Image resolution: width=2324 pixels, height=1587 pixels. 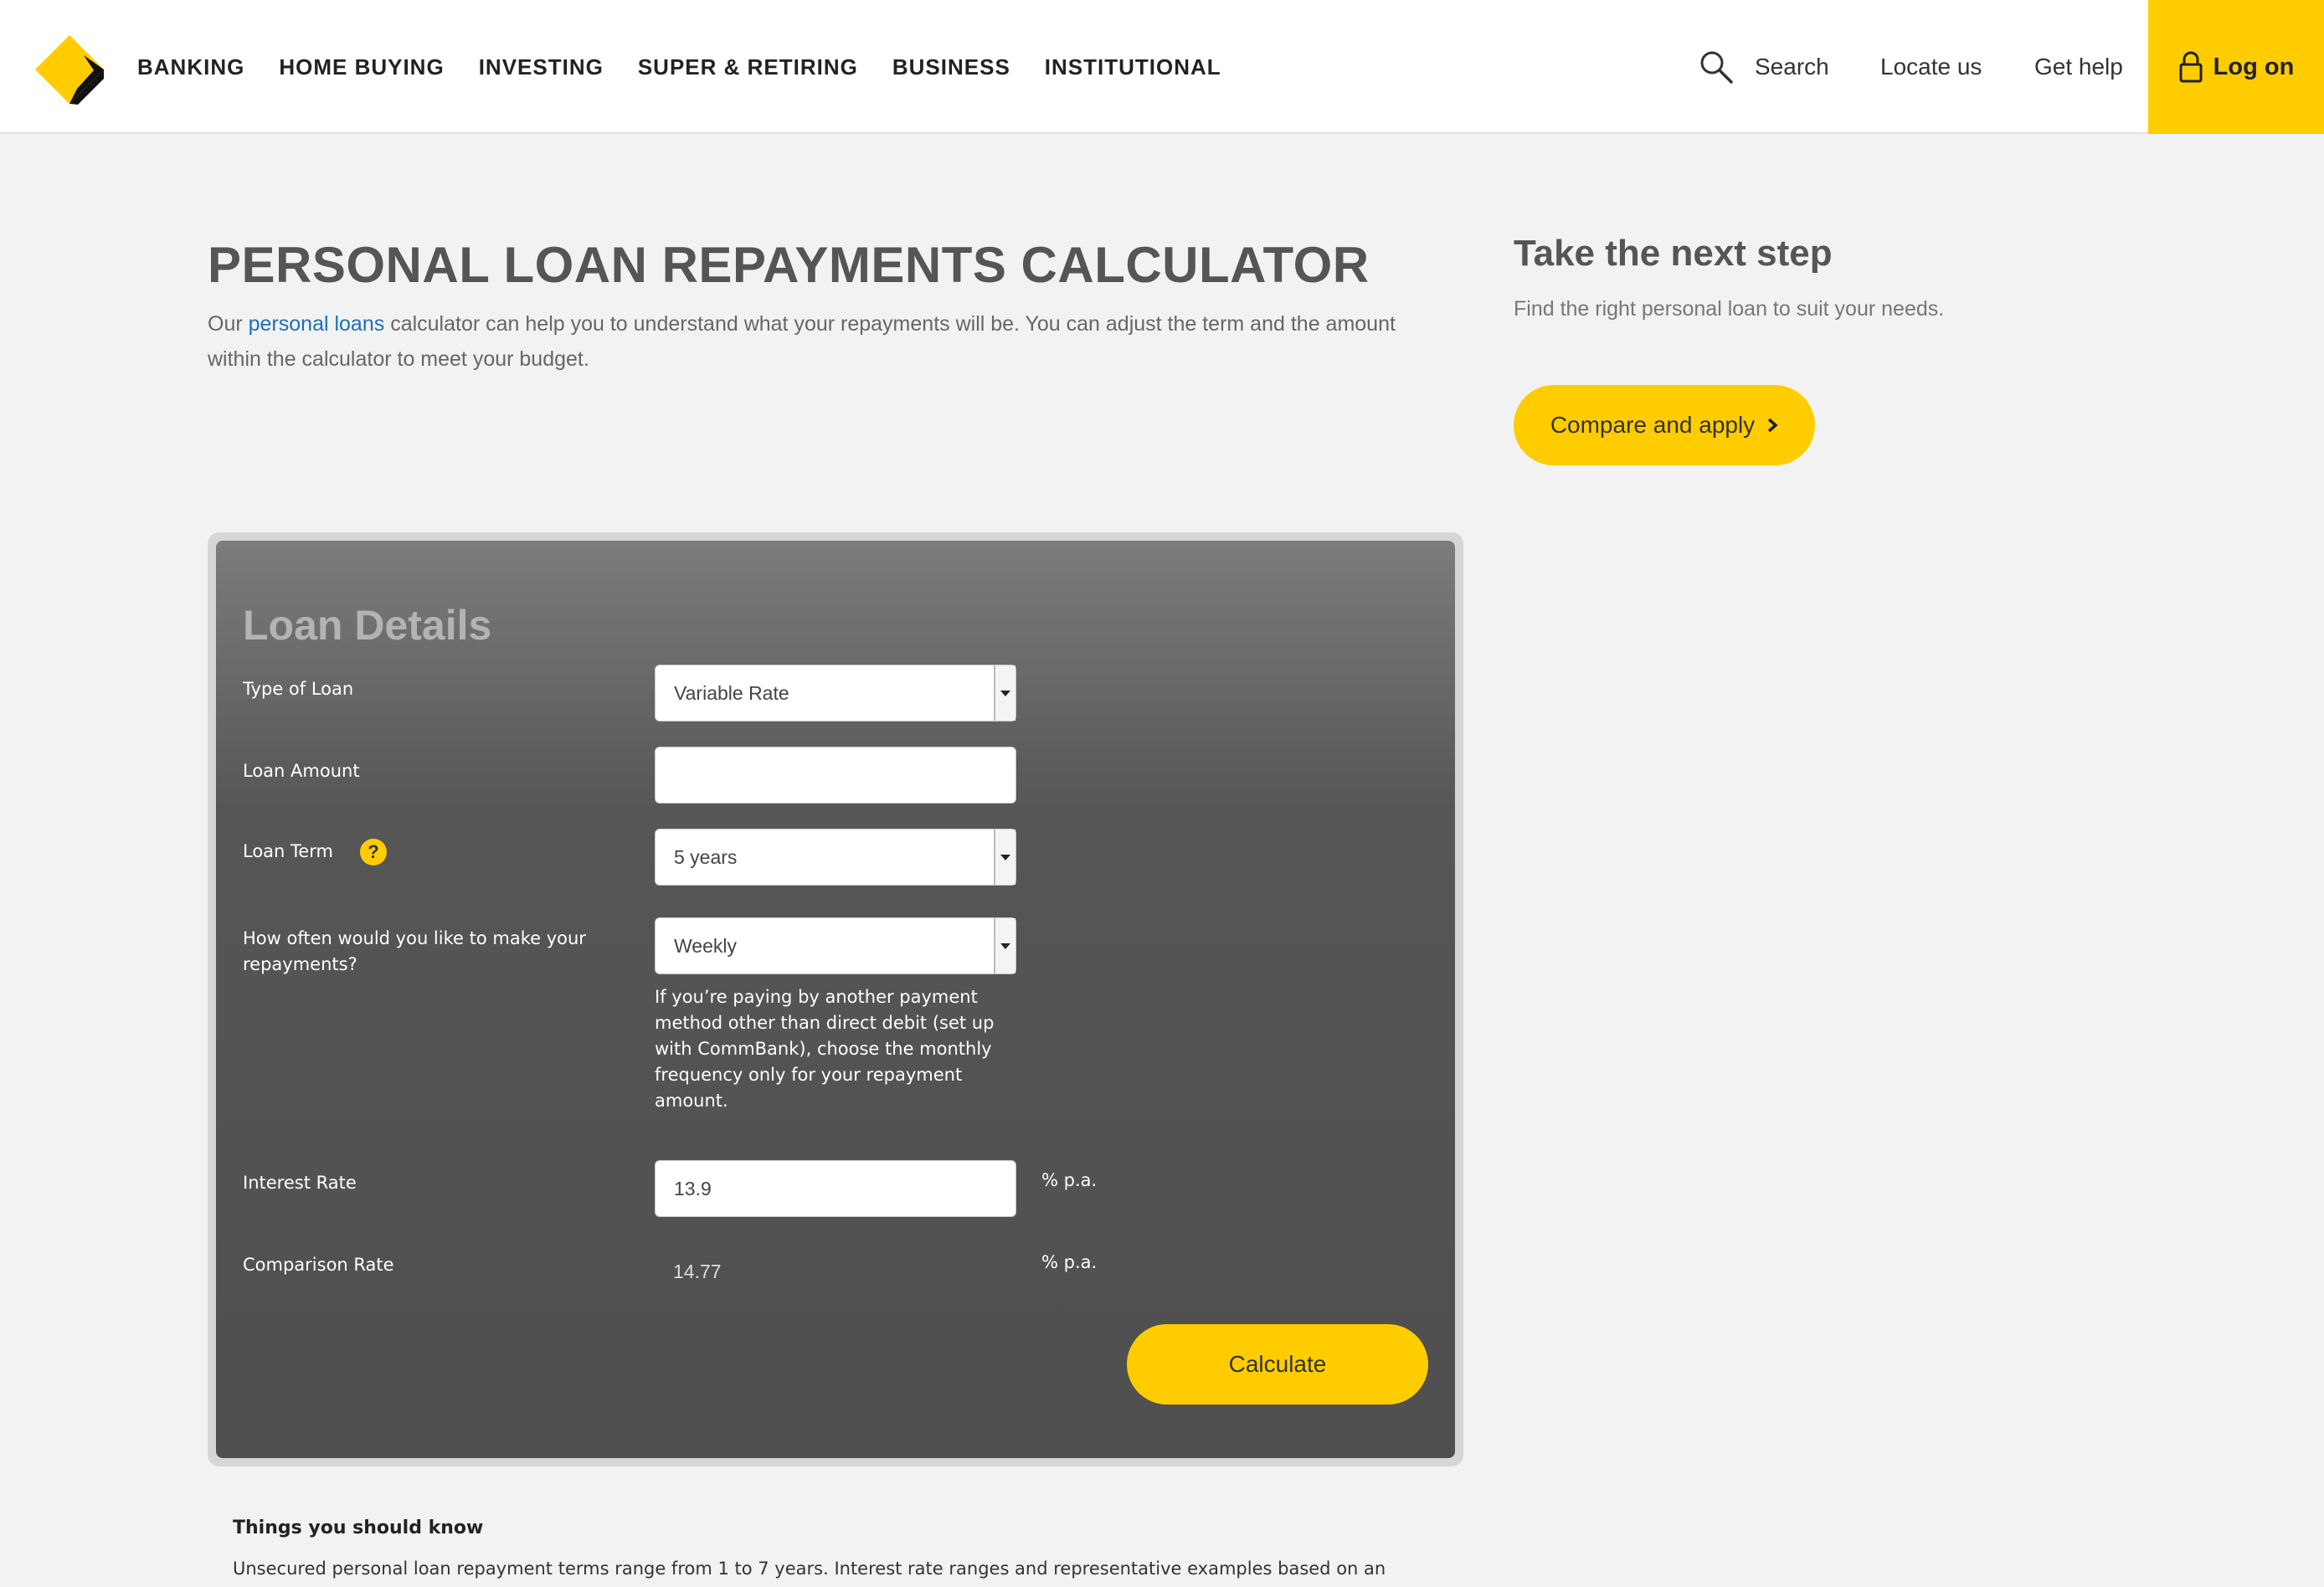 I want to click on commbank-logo, so click(x=69, y=69).